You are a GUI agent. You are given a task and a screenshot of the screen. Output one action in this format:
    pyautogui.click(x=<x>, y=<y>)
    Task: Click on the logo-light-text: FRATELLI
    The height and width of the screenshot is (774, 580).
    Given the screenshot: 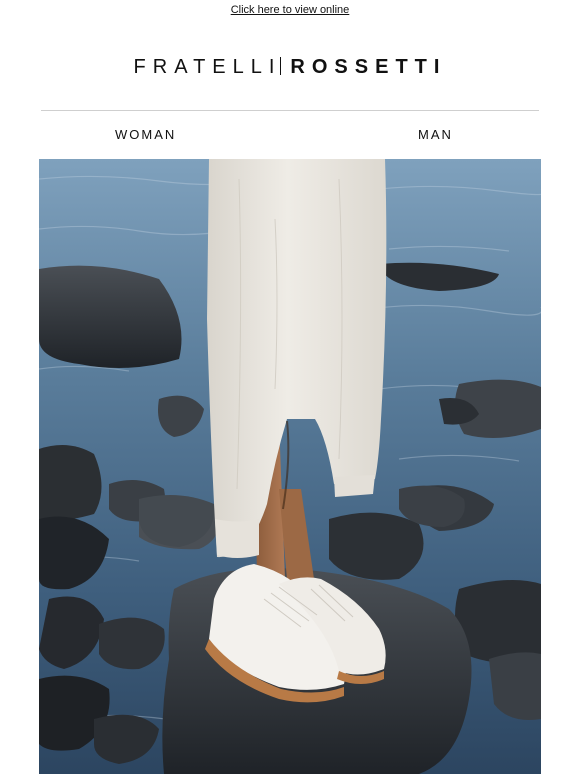 What is the action you would take?
    pyautogui.click(x=207, y=67)
    